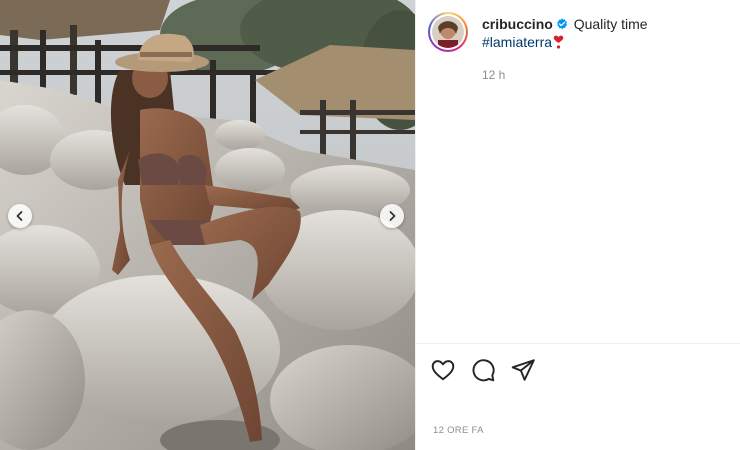 This screenshot has width=740, height=450. I want to click on share-icon, so click(523, 370).